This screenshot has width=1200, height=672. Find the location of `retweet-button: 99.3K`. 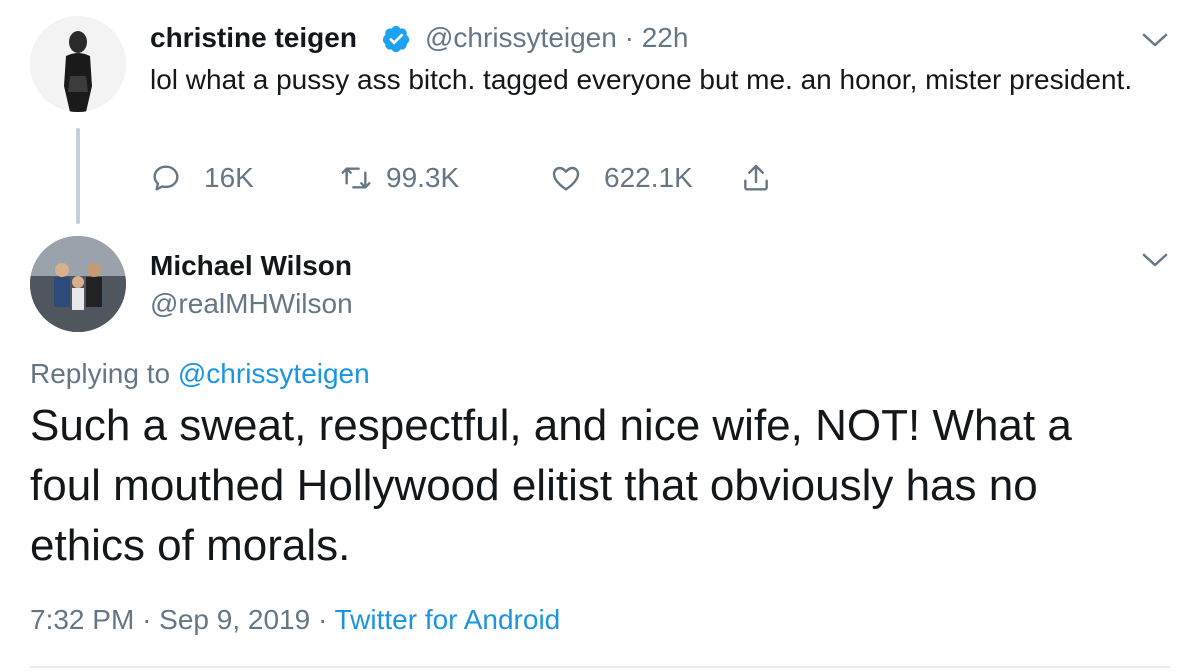

retweet-button: 99.3K is located at coordinates (399, 178).